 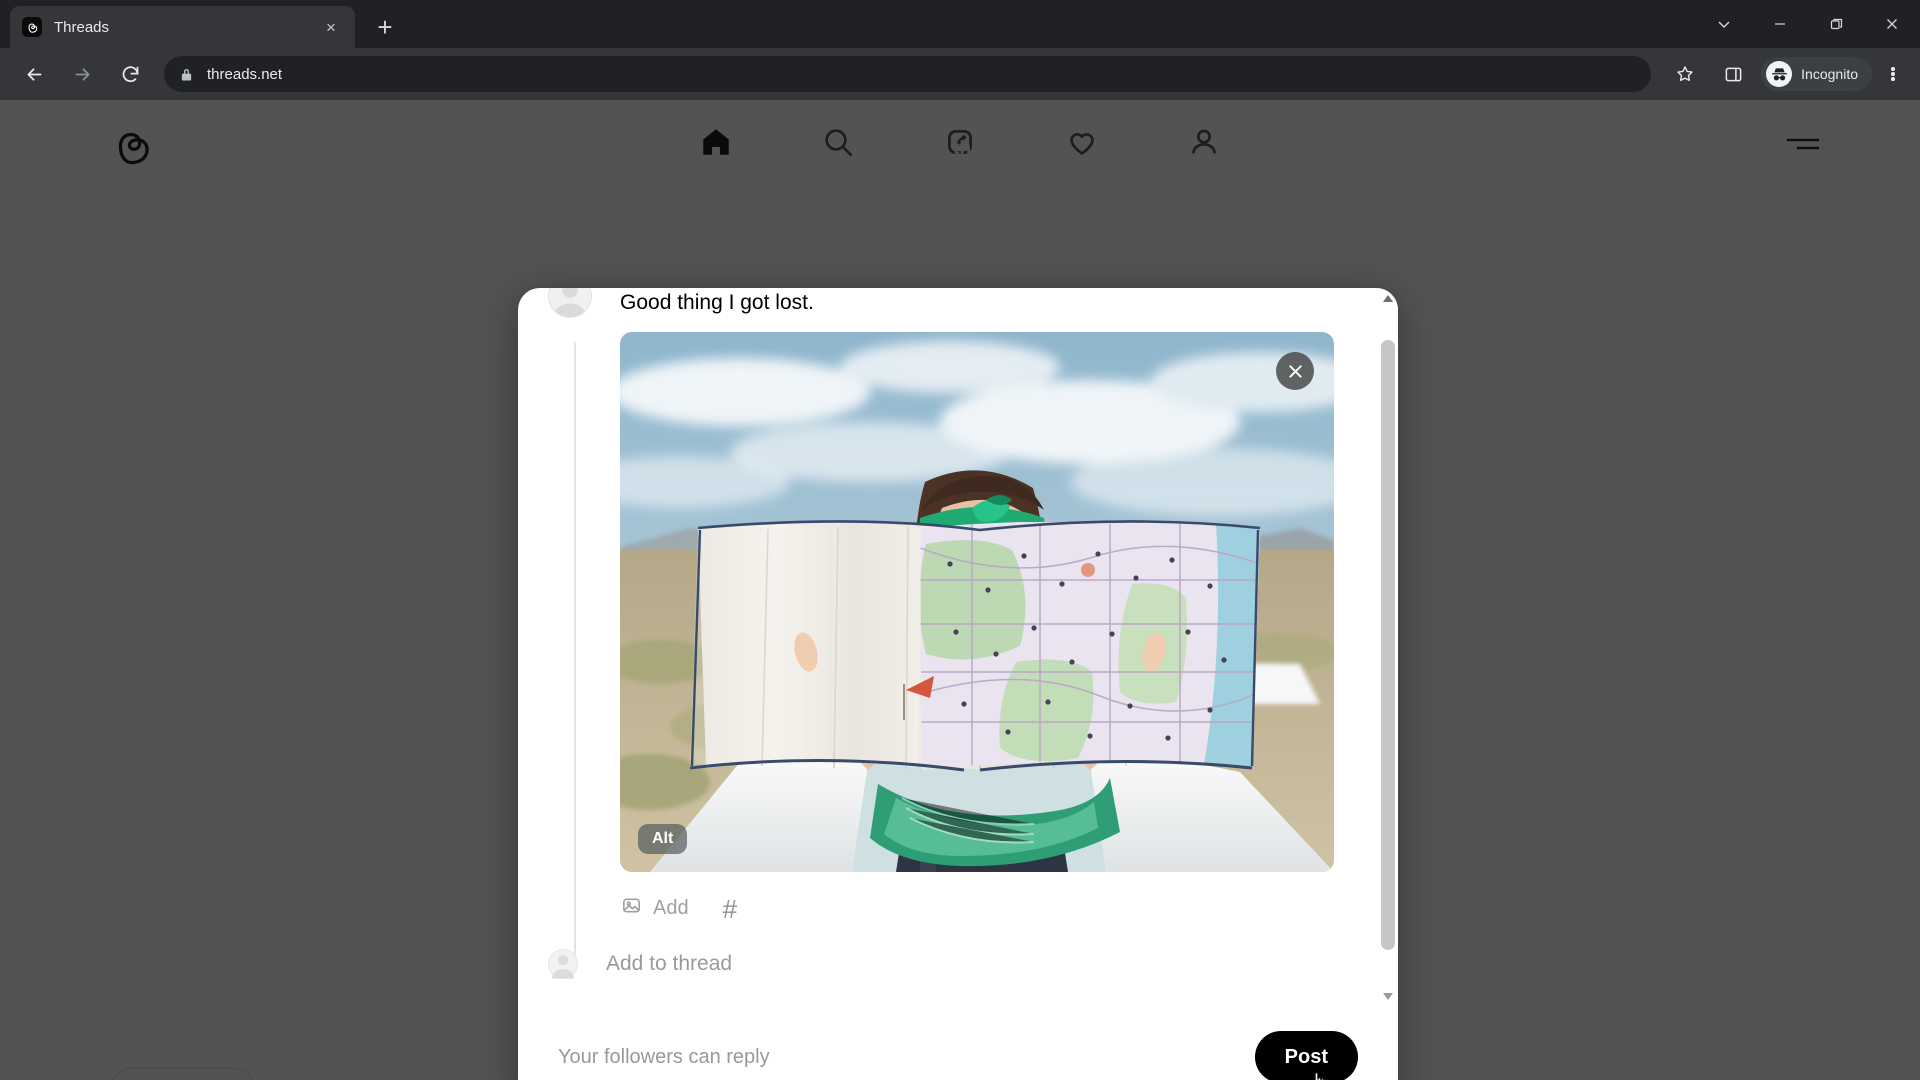 I want to click on modal-scrollbar, so click(x=1388, y=647).